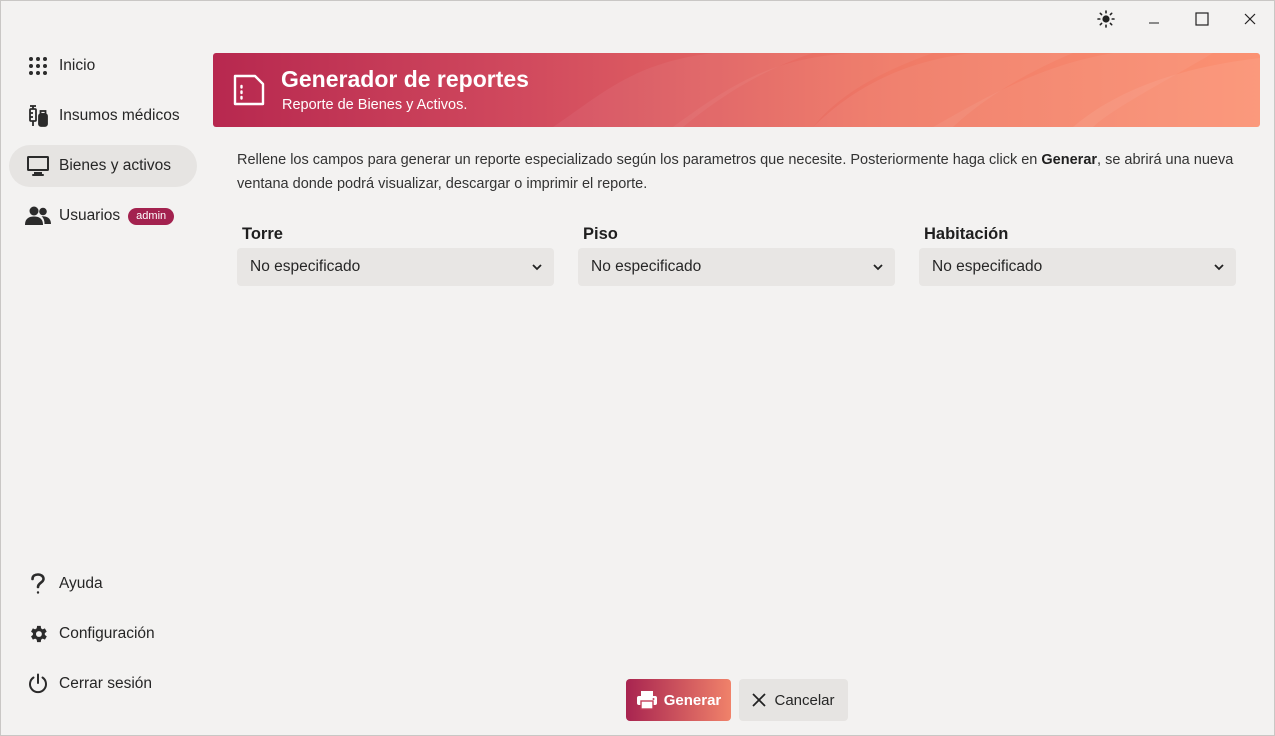 This screenshot has height=736, width=1275. Describe the element at coordinates (38, 584) in the screenshot. I see `question-icon` at that location.